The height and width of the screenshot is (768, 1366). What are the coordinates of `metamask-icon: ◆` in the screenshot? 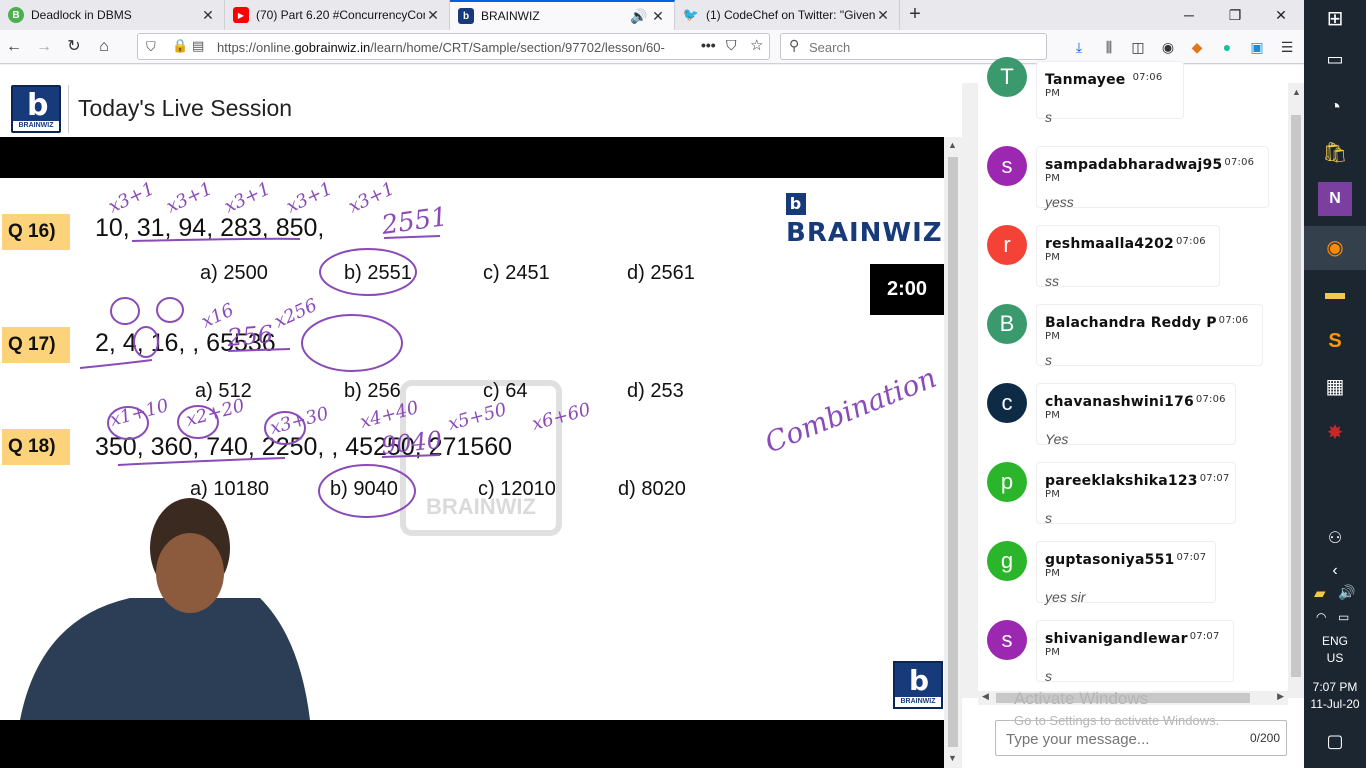 It's located at (1197, 47).